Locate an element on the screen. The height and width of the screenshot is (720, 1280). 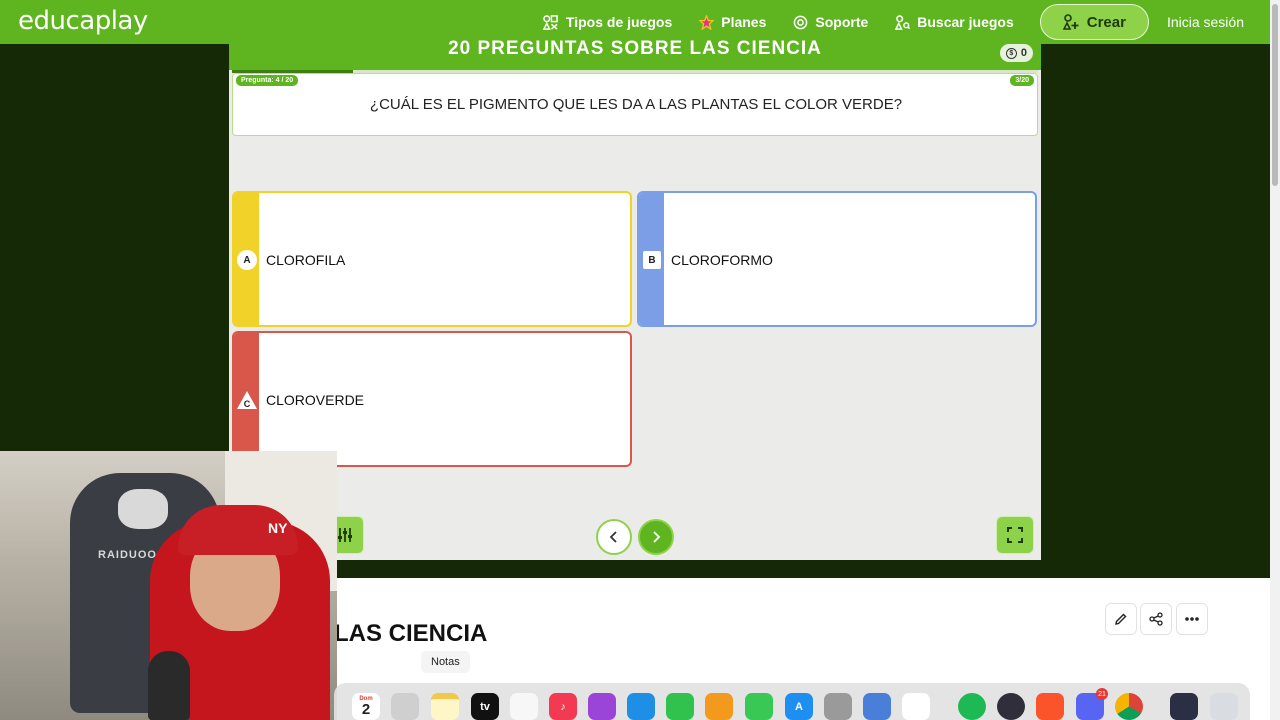
macos-dock: Dom 2 tv ♪ A is located at coordinates (792, 701).